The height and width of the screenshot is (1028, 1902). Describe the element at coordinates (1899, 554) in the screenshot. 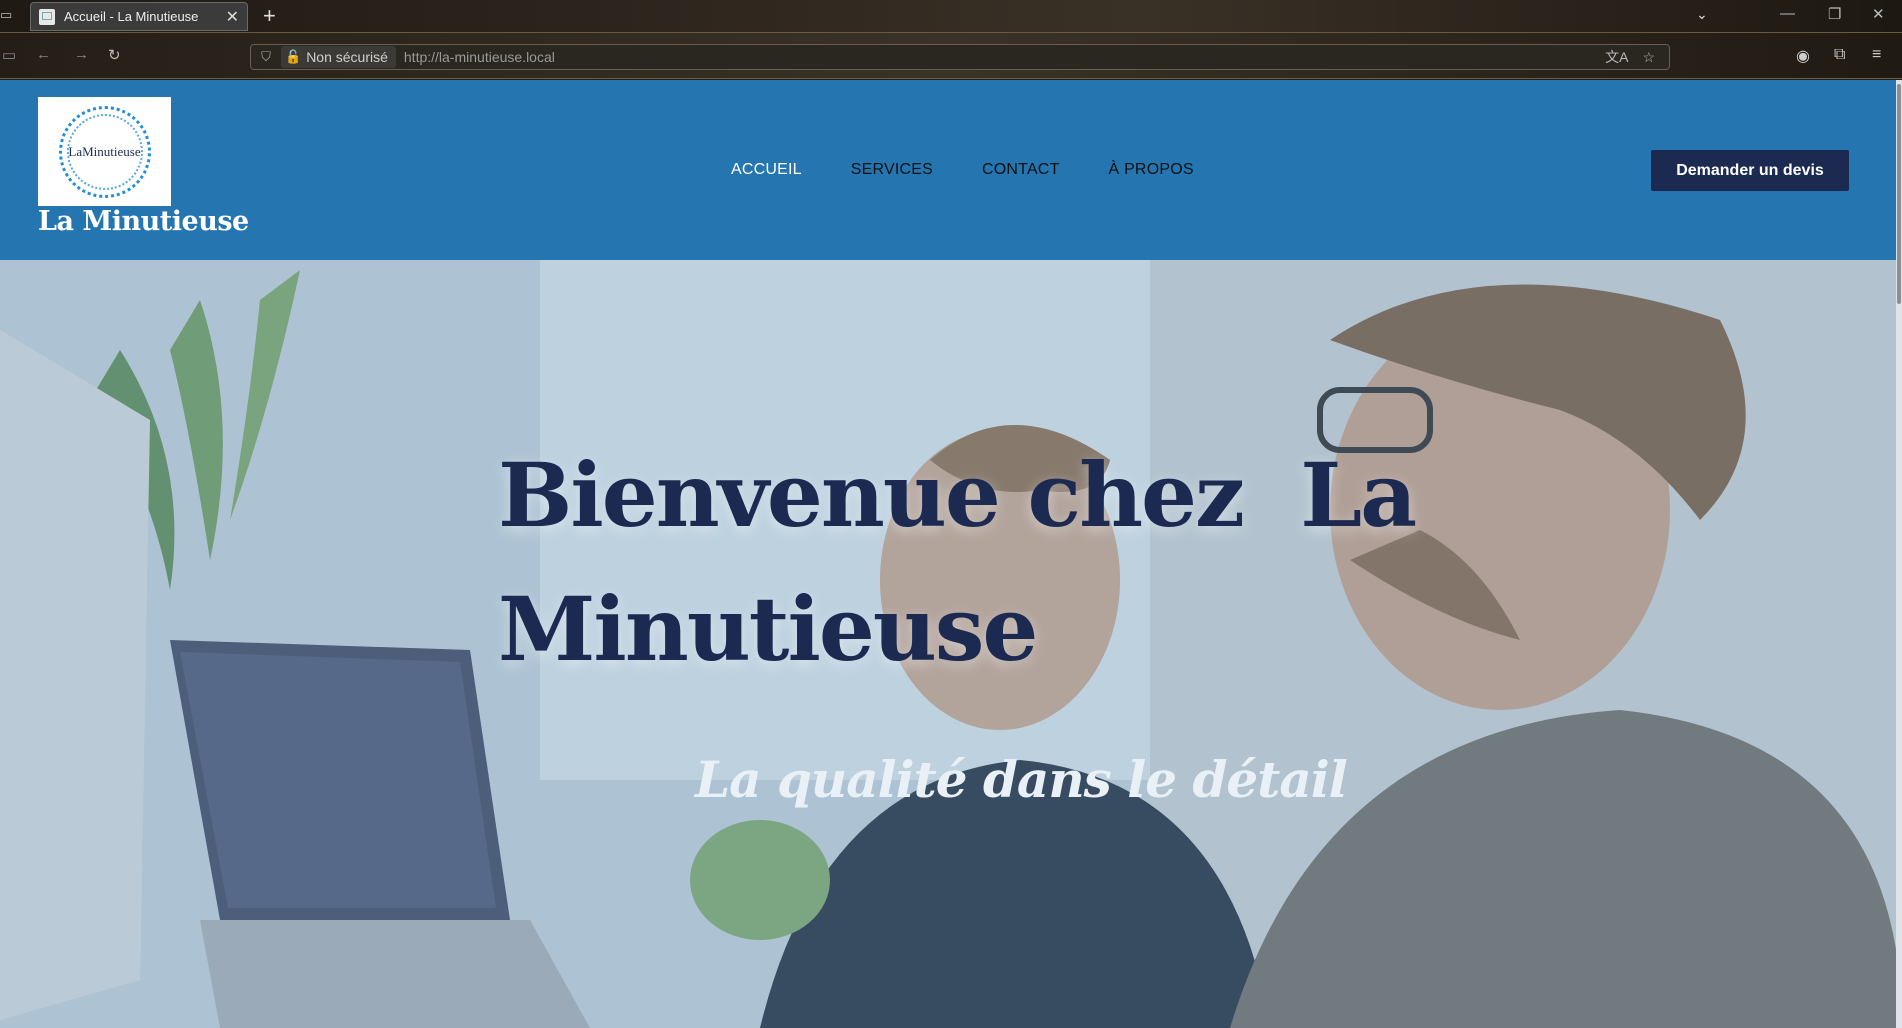

I see `page-scrollbar` at that location.